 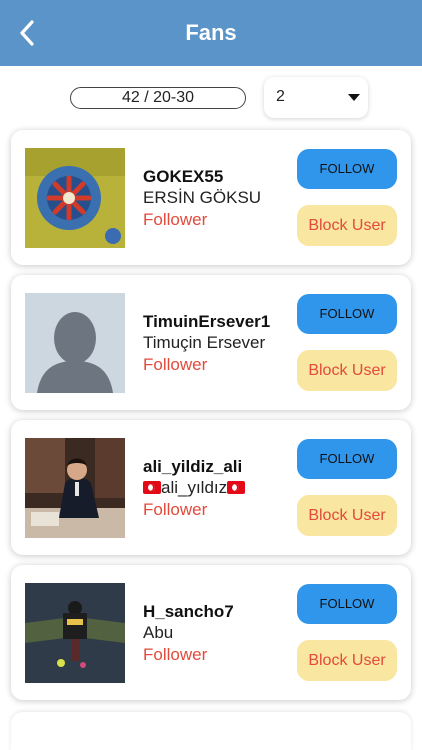 What do you see at coordinates (188, 611) in the screenshot?
I see `fan-username: H_sancho7` at bounding box center [188, 611].